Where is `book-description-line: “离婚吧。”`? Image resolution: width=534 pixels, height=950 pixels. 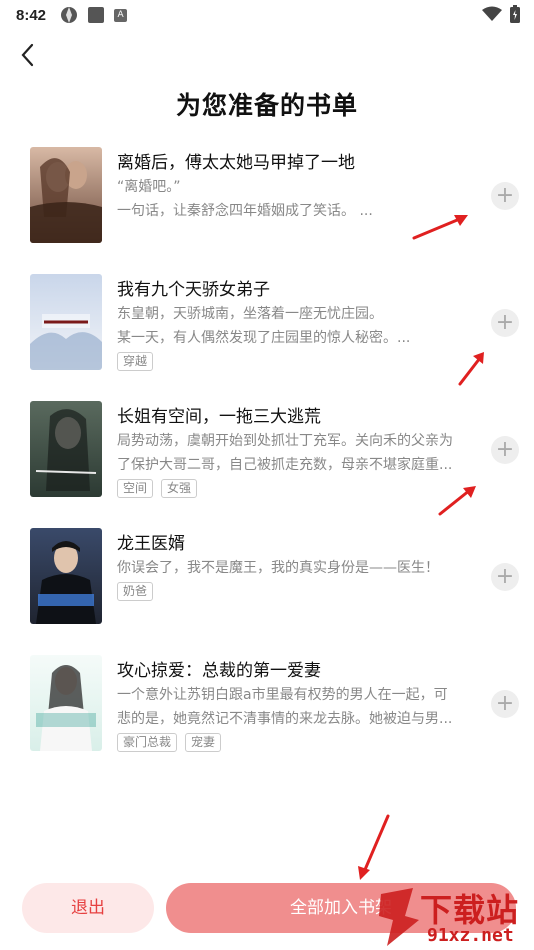
book-description-line: “离婚吧。” is located at coordinates (149, 187).